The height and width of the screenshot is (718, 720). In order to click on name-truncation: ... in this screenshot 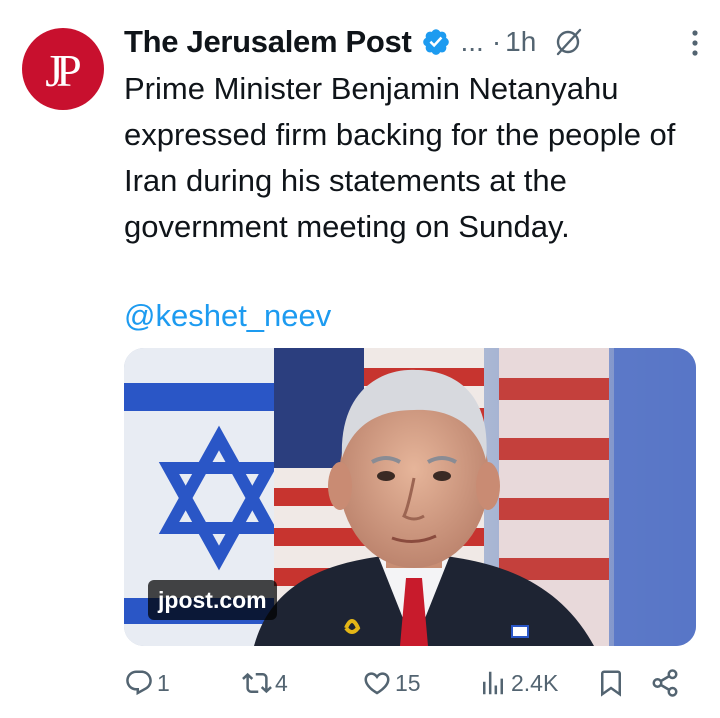, I will do `click(472, 41)`.